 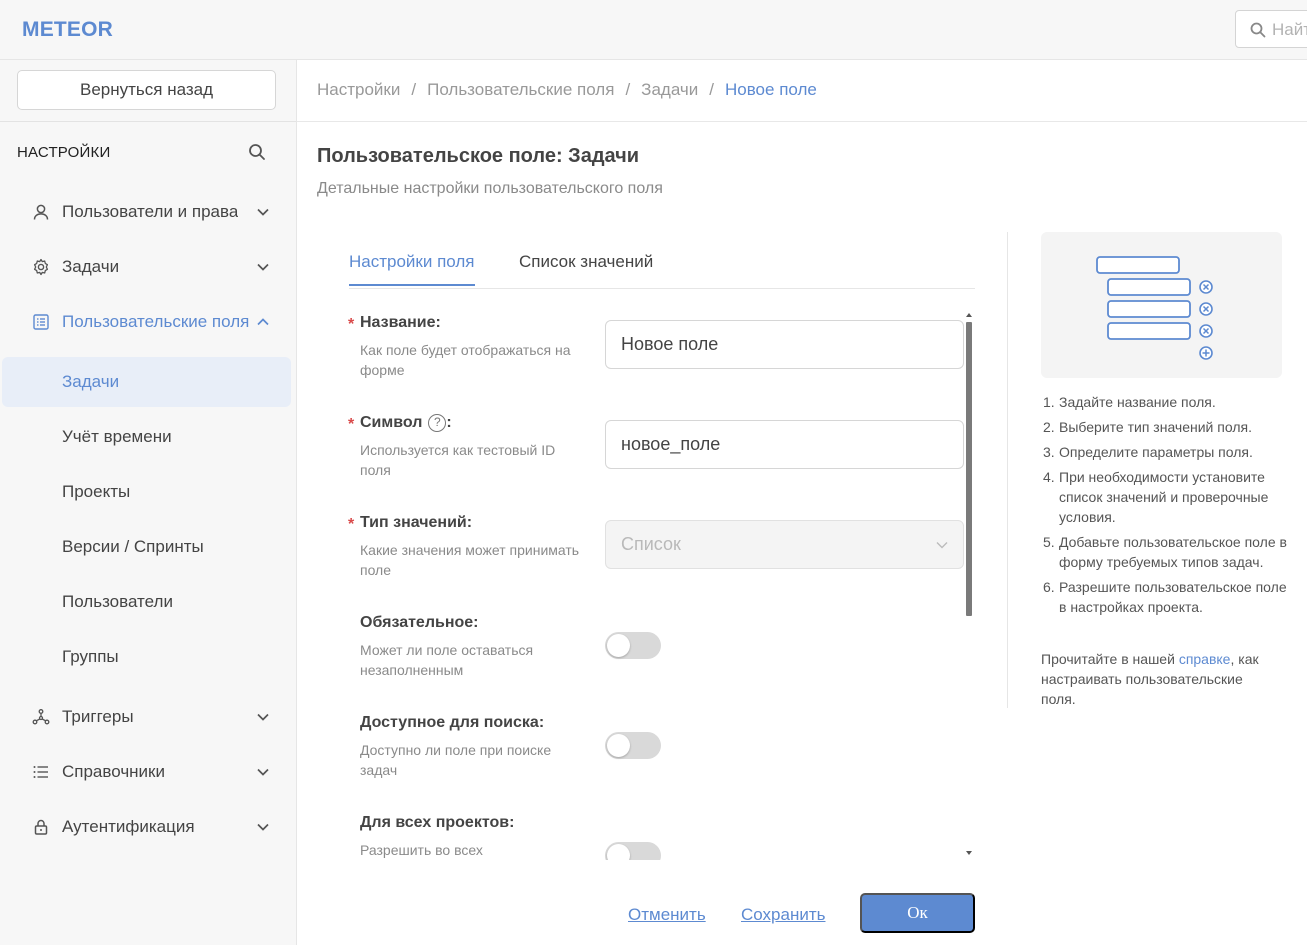 What do you see at coordinates (633, 745) in the screenshot?
I see `searchable-toggle` at bounding box center [633, 745].